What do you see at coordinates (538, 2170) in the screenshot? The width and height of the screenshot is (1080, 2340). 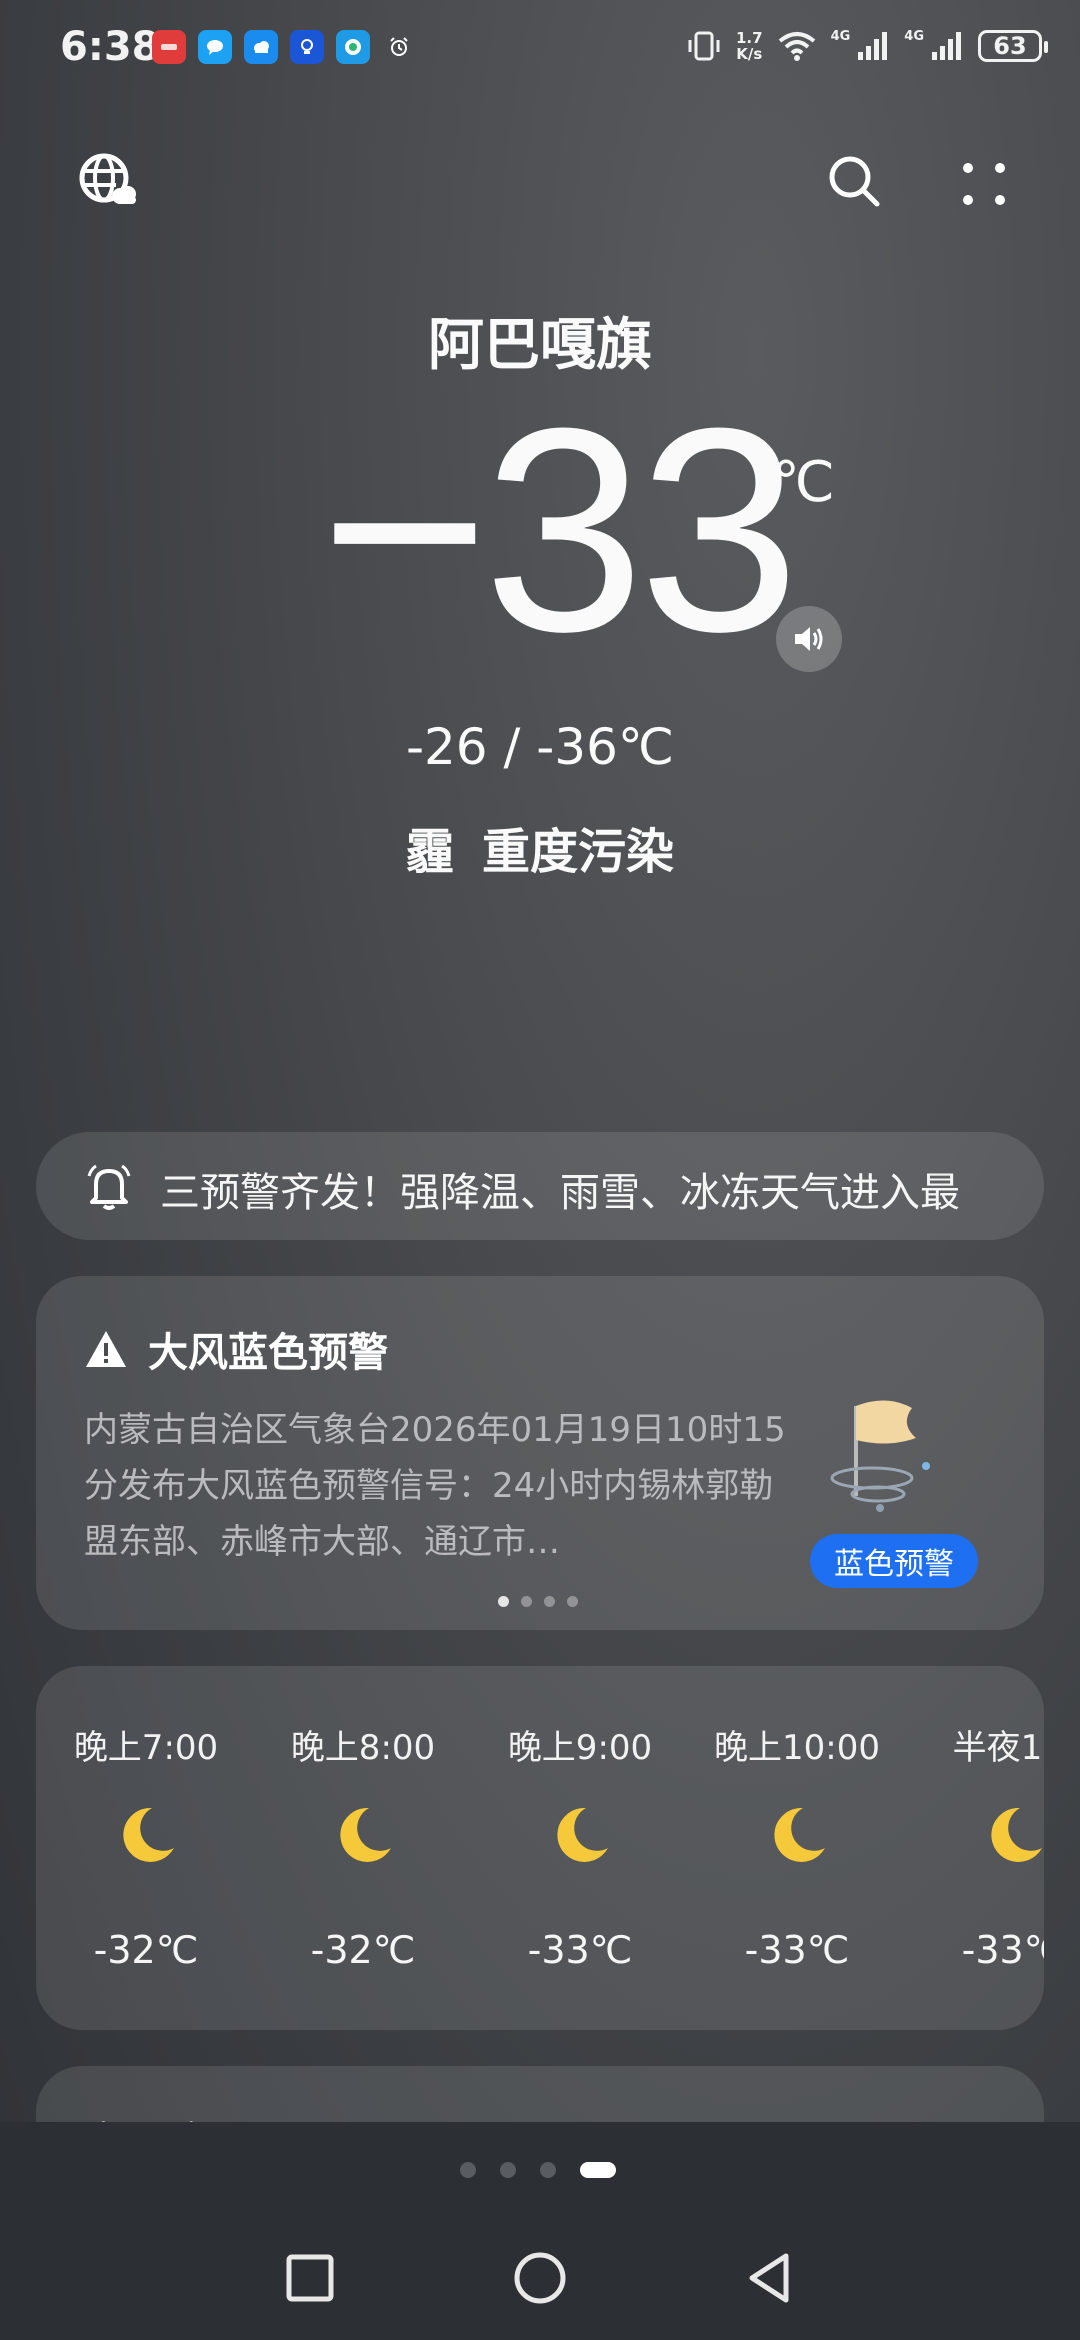 I see `city-pager-dots` at bounding box center [538, 2170].